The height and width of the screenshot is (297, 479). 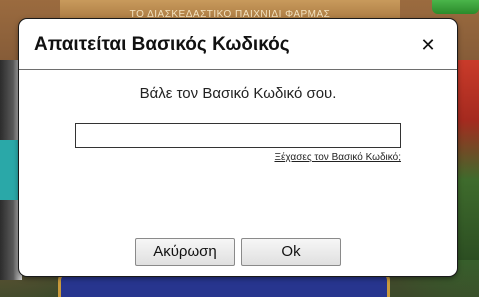 I want to click on game-menu-button, so click(x=455, y=7).